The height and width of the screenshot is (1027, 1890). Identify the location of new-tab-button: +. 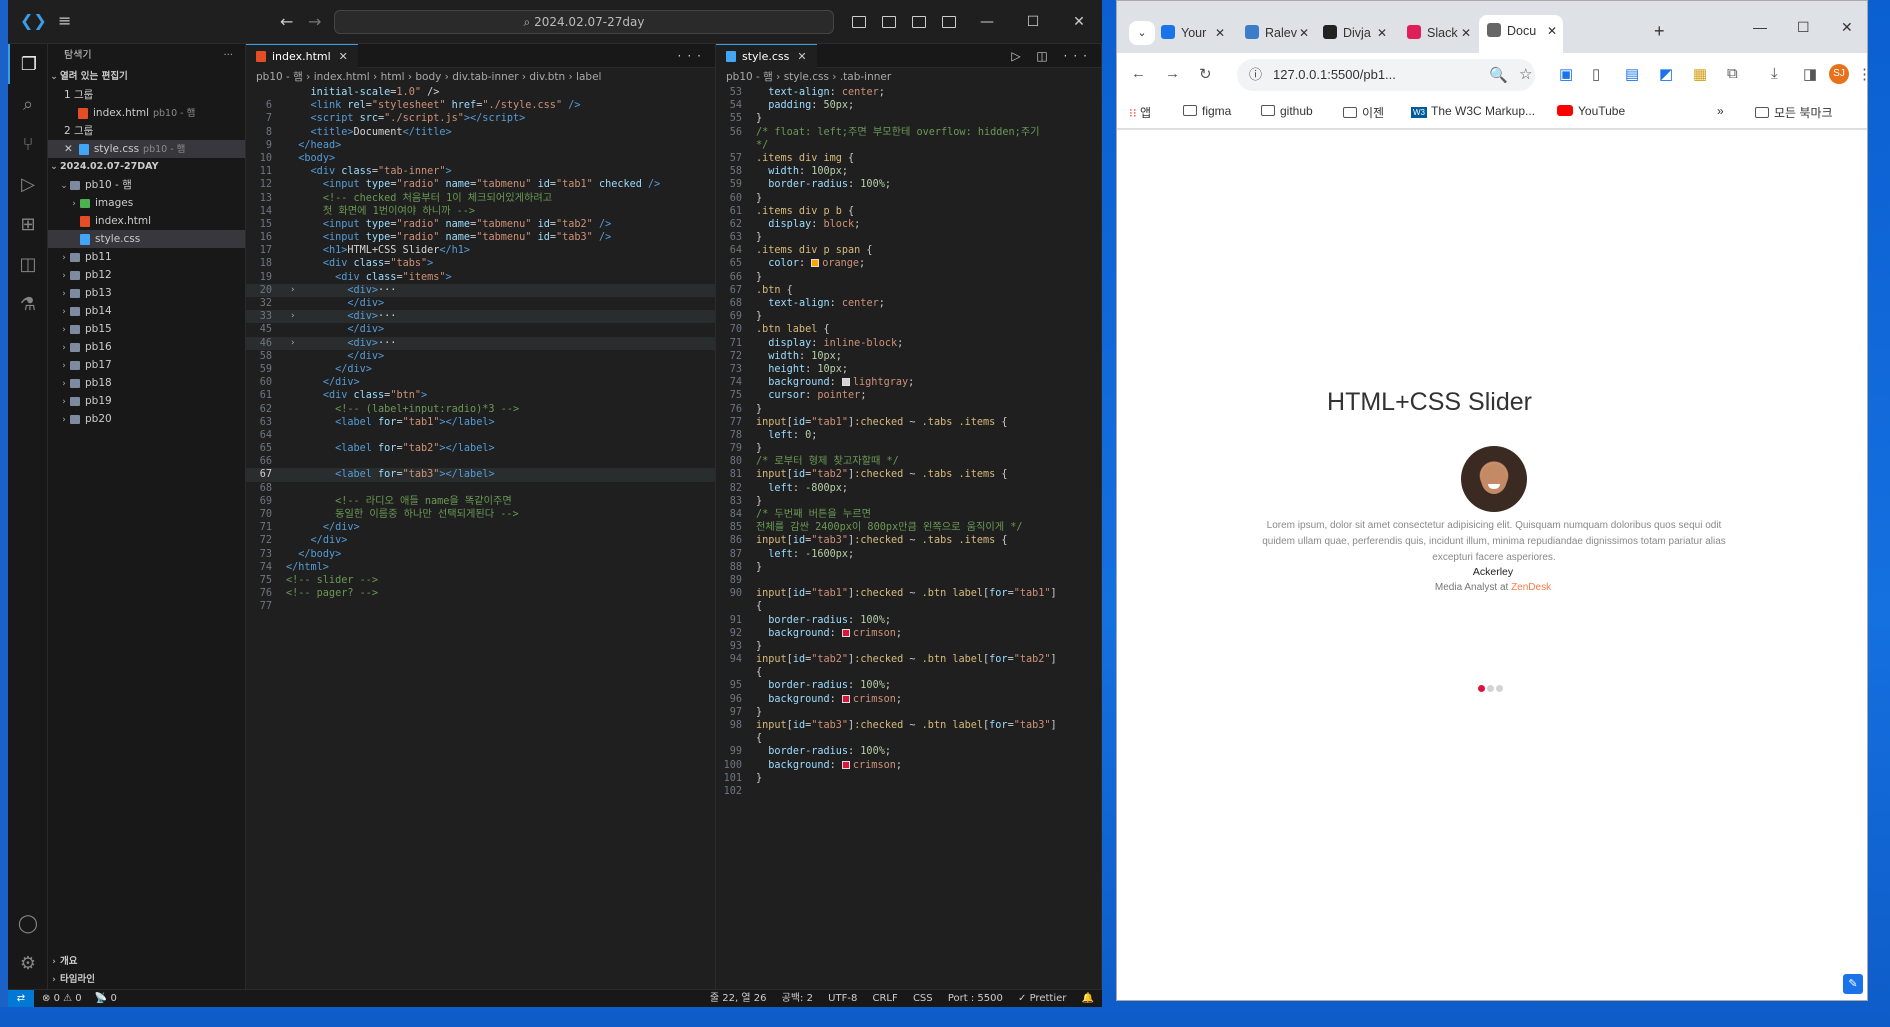
(1659, 31).